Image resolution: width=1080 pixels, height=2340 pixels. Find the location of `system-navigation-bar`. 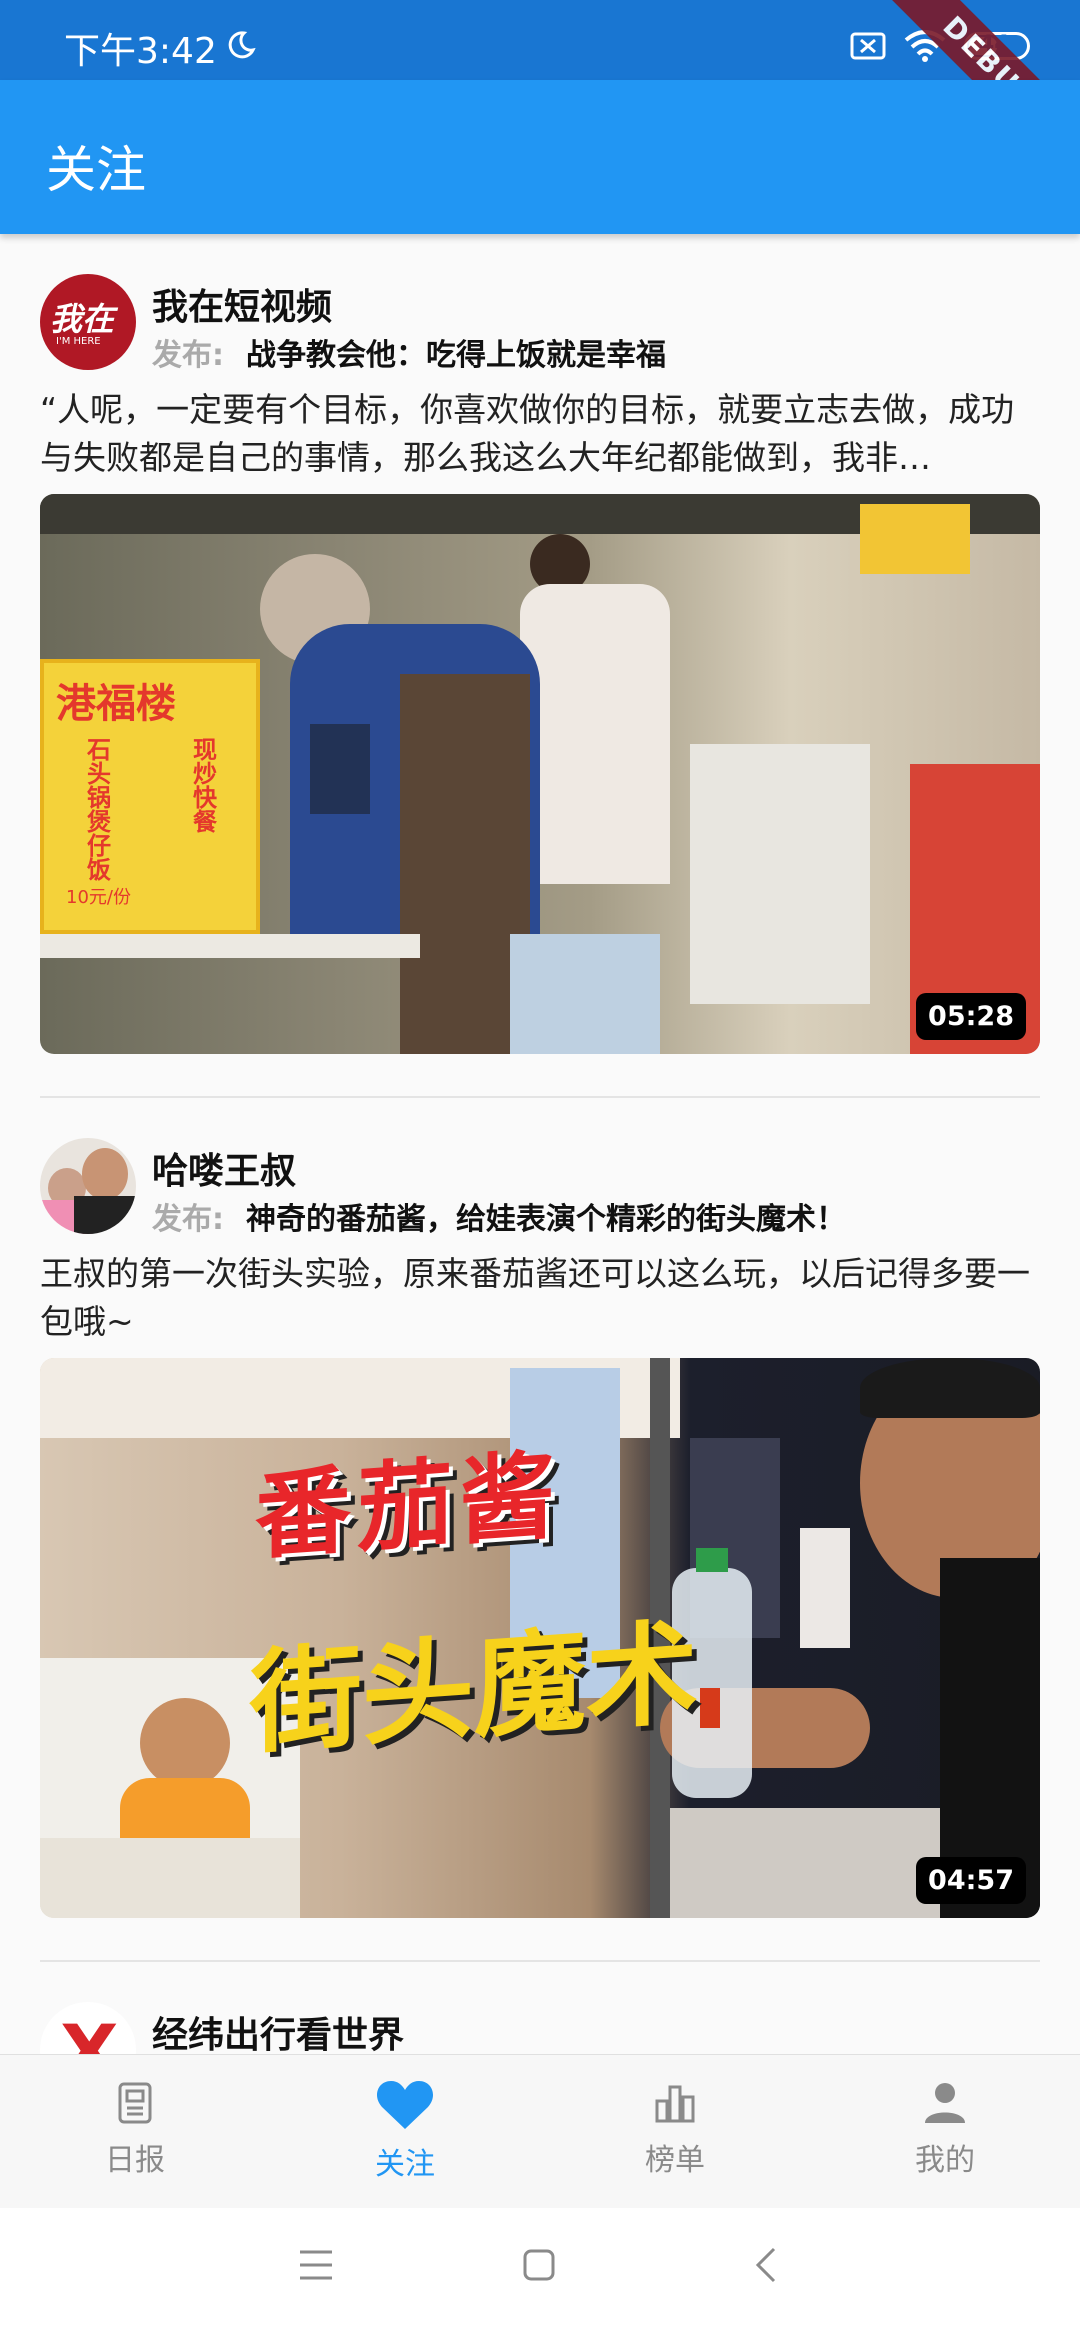

system-navigation-bar is located at coordinates (540, 2274).